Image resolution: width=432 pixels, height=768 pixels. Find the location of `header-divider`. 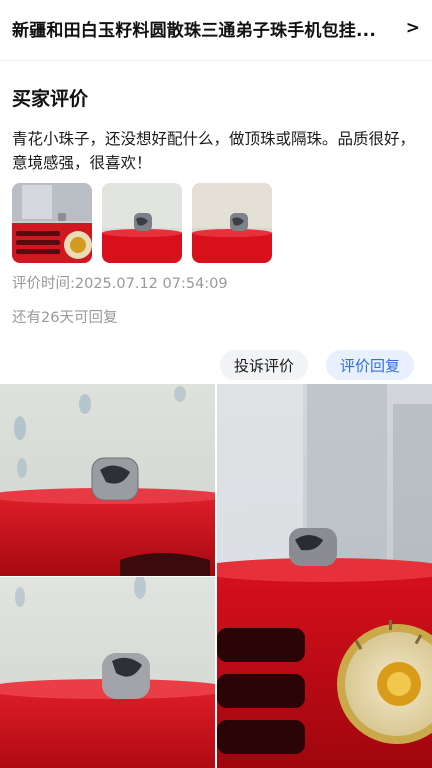

header-divider is located at coordinates (216, 60).